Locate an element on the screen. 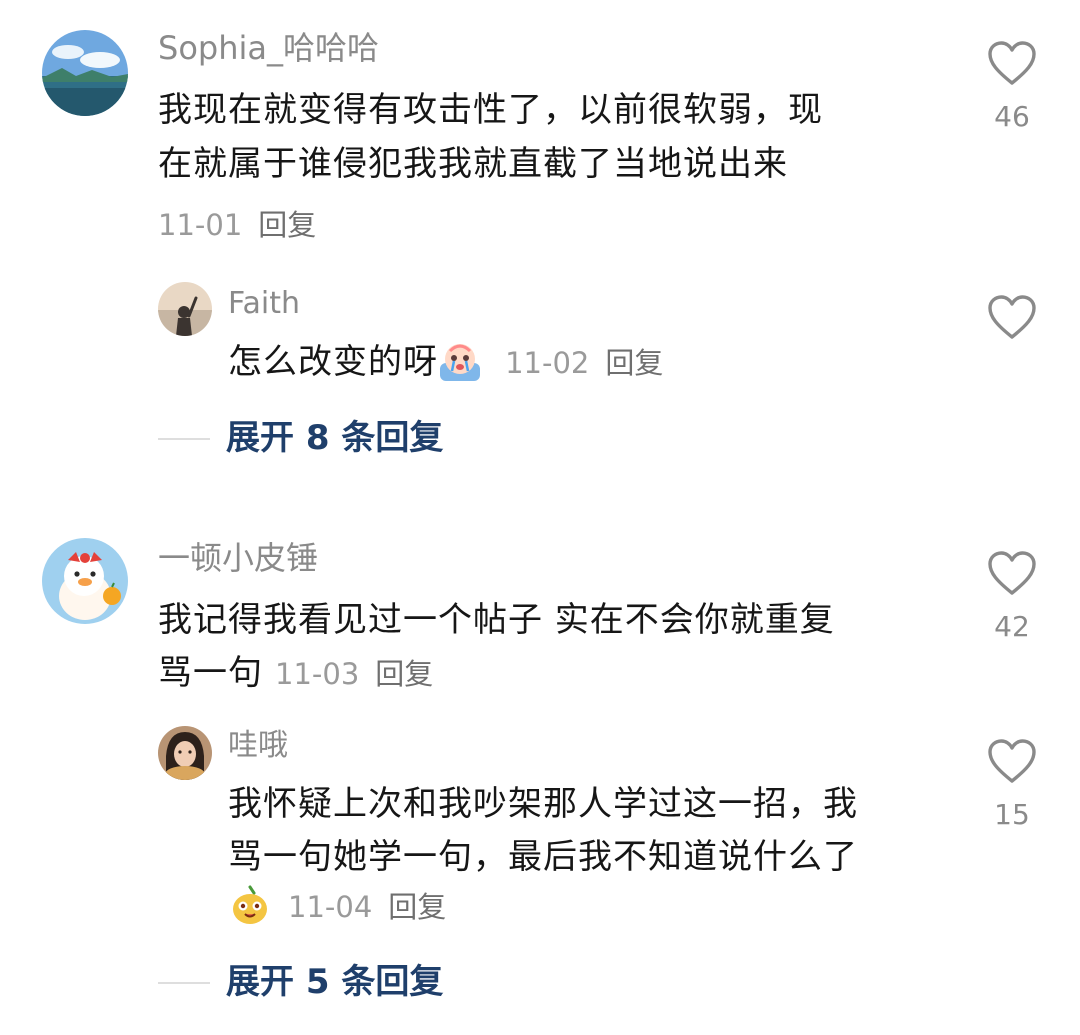 This screenshot has width=1080, height=1035. expand-replies-button: 展开 5 条回复 is located at coordinates (334, 982).